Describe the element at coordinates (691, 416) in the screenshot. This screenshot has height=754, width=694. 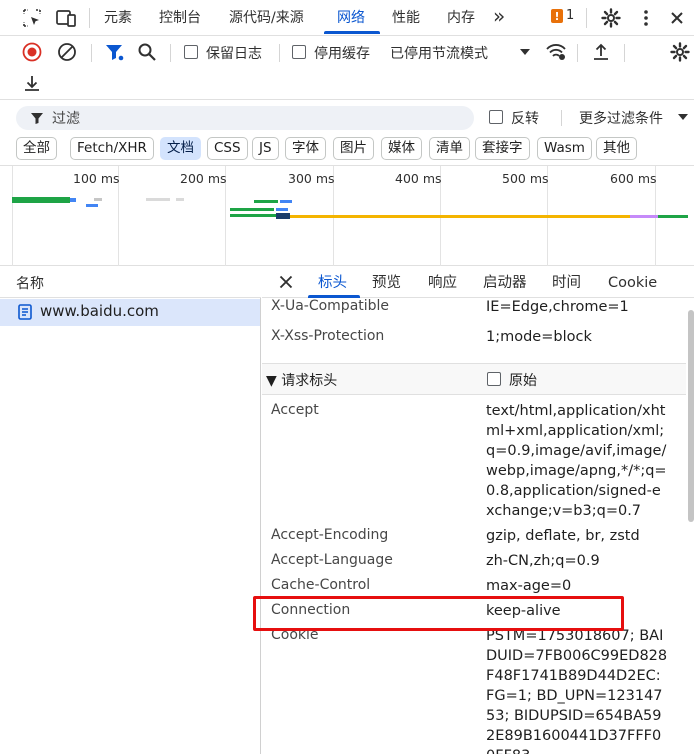
I see `scrollbar-thumb` at that location.